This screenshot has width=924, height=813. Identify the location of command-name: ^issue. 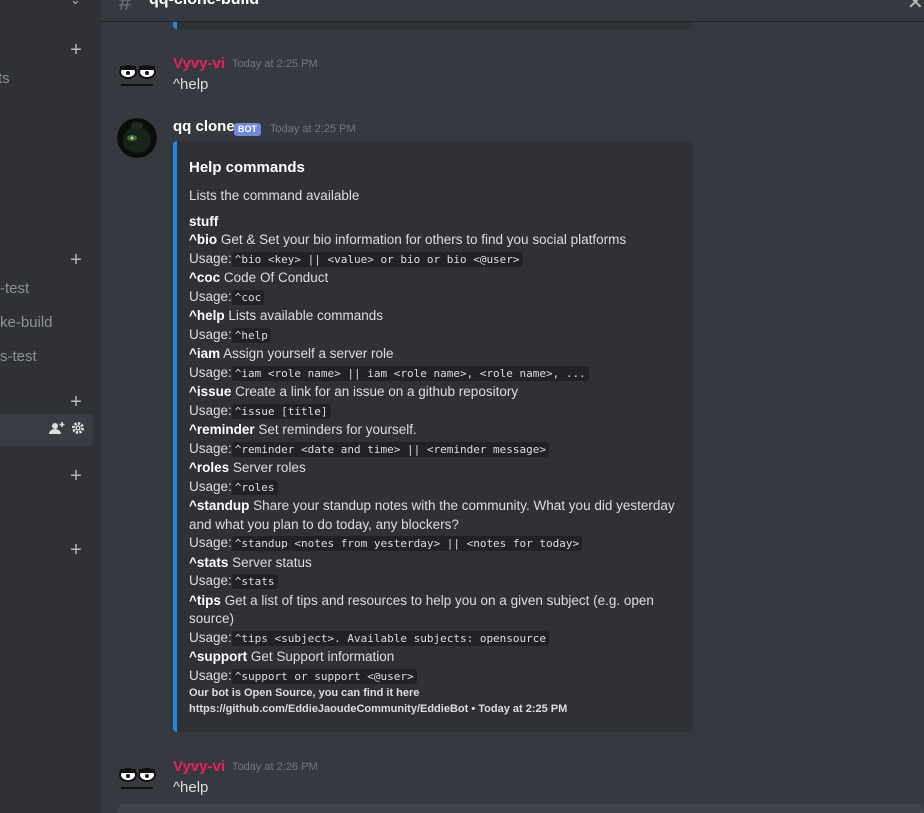
(210, 391).